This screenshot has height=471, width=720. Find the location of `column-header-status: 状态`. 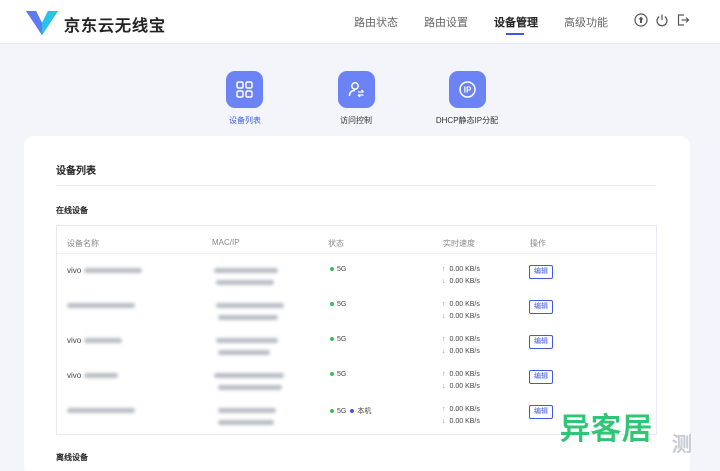

column-header-status: 状态 is located at coordinates (336, 243).